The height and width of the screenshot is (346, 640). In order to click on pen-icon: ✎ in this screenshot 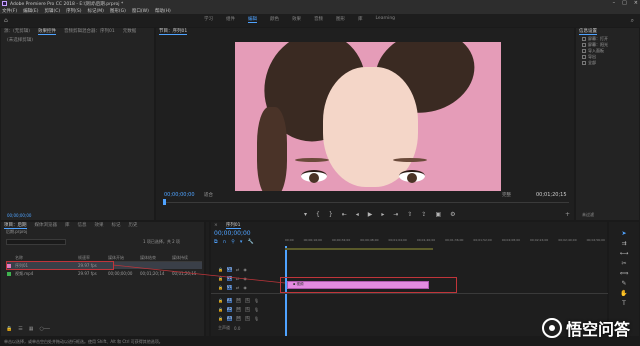, I will do `click(623, 283)`.